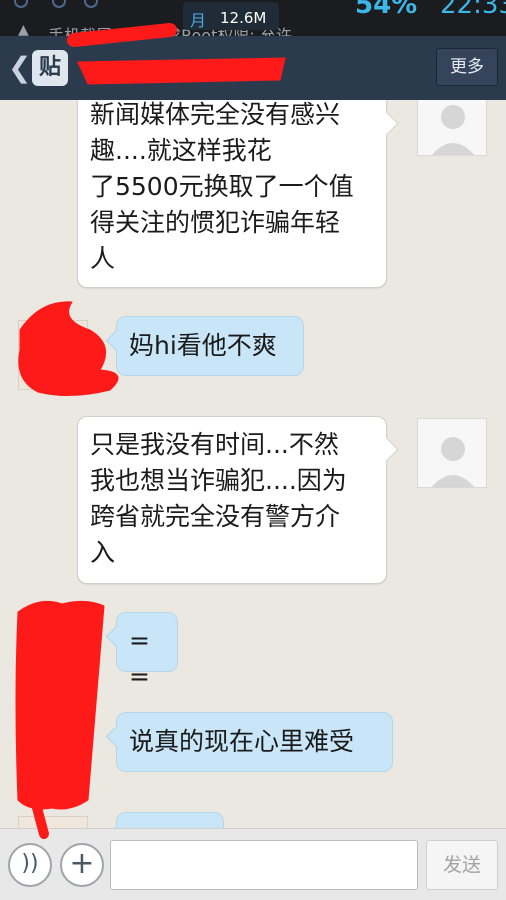  What do you see at coordinates (82, 865) in the screenshot?
I see `plus-icon: +` at bounding box center [82, 865].